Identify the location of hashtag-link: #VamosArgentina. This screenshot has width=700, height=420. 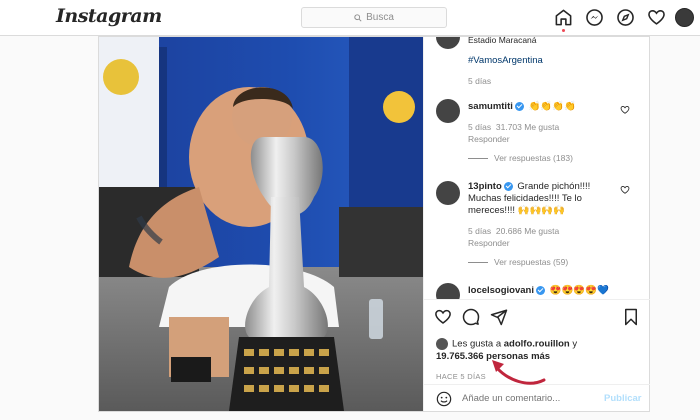
(505, 60).